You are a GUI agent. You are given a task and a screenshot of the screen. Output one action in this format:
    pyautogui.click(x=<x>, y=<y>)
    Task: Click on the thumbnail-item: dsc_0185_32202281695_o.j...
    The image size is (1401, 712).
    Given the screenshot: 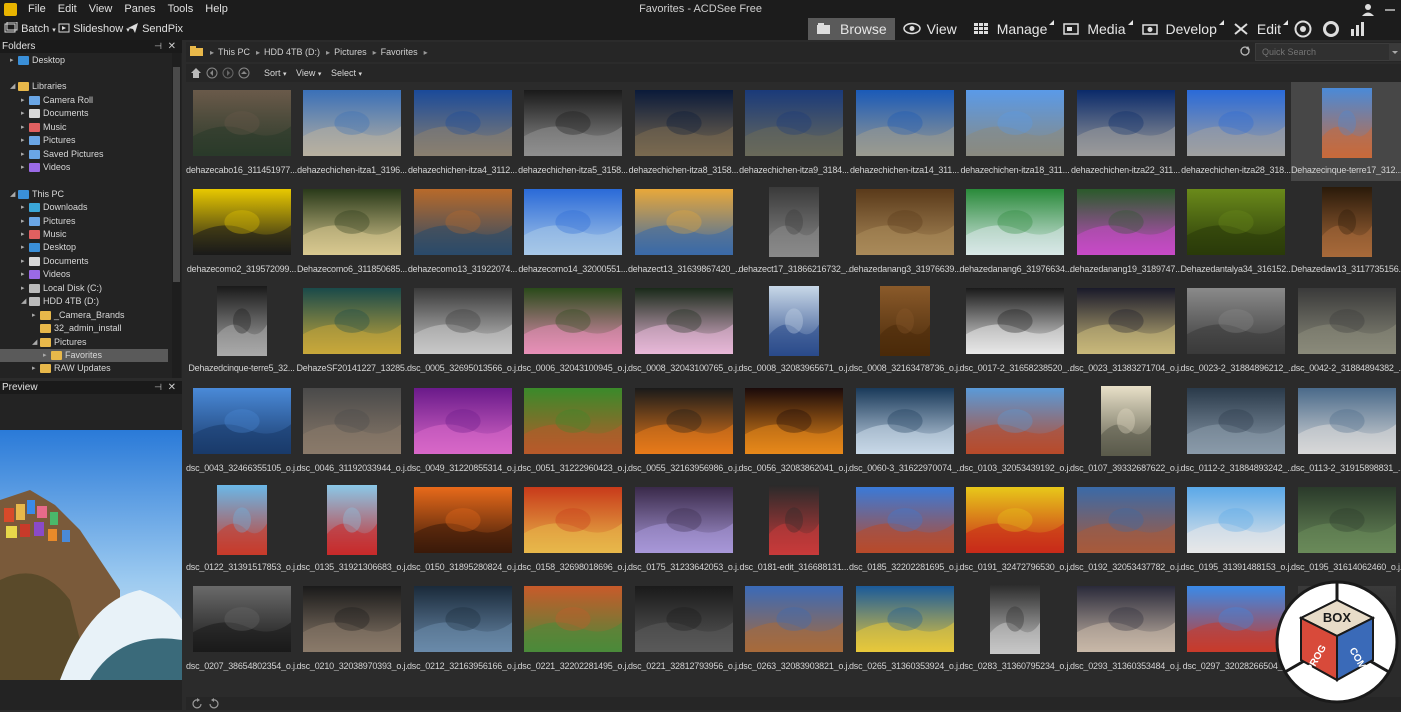 What is the action you would take?
    pyautogui.click(x=904, y=528)
    